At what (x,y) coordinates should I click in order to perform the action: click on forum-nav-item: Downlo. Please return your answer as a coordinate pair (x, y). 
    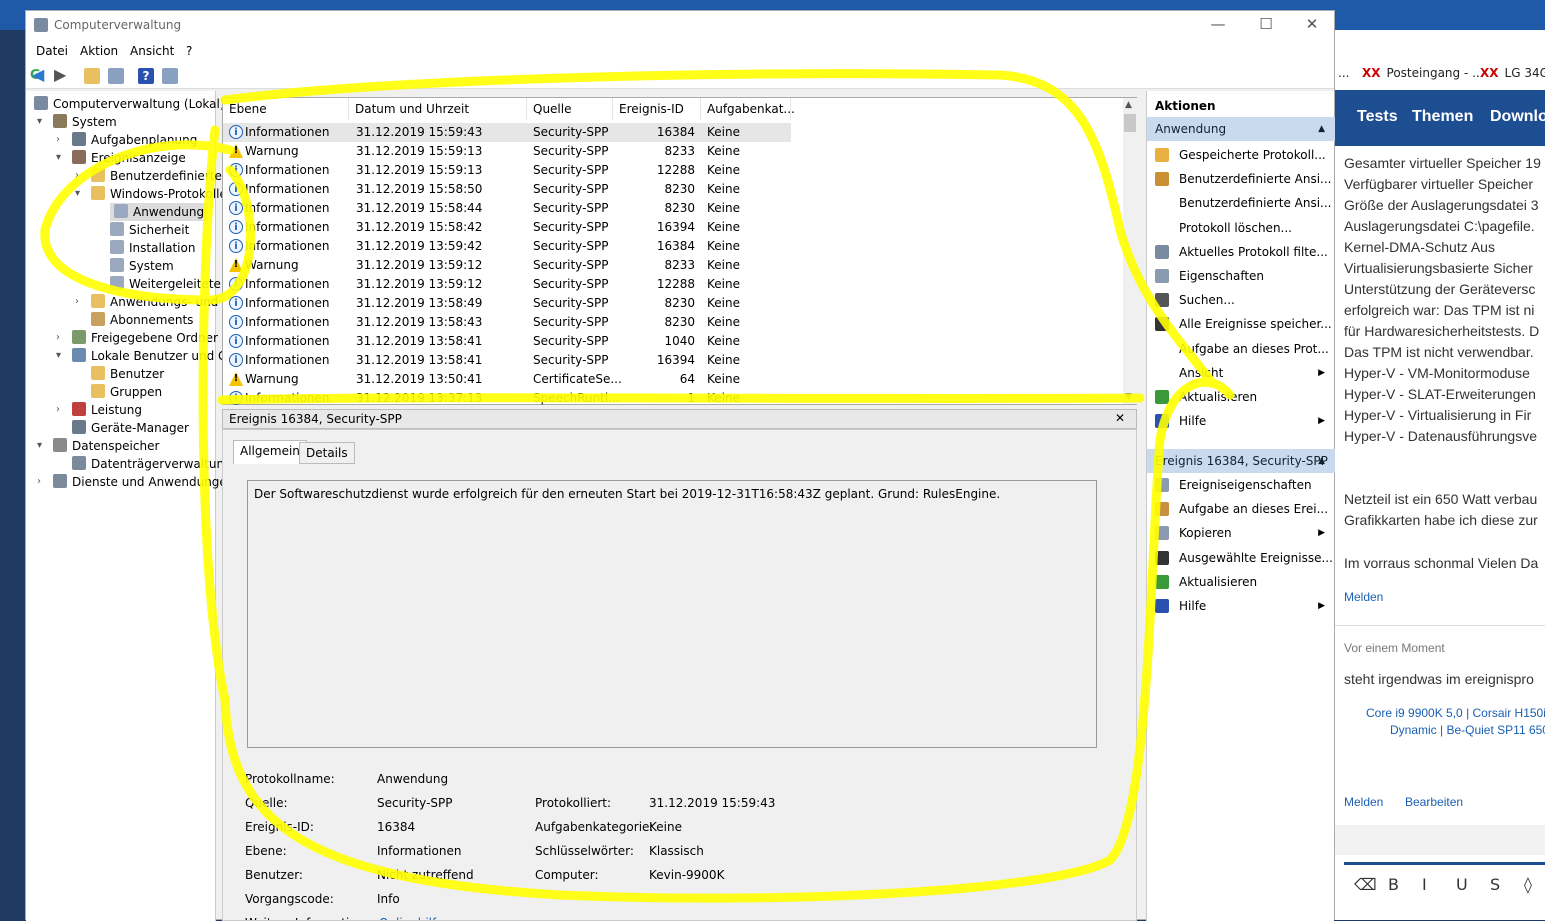
    Looking at the image, I should click on (1517, 117).